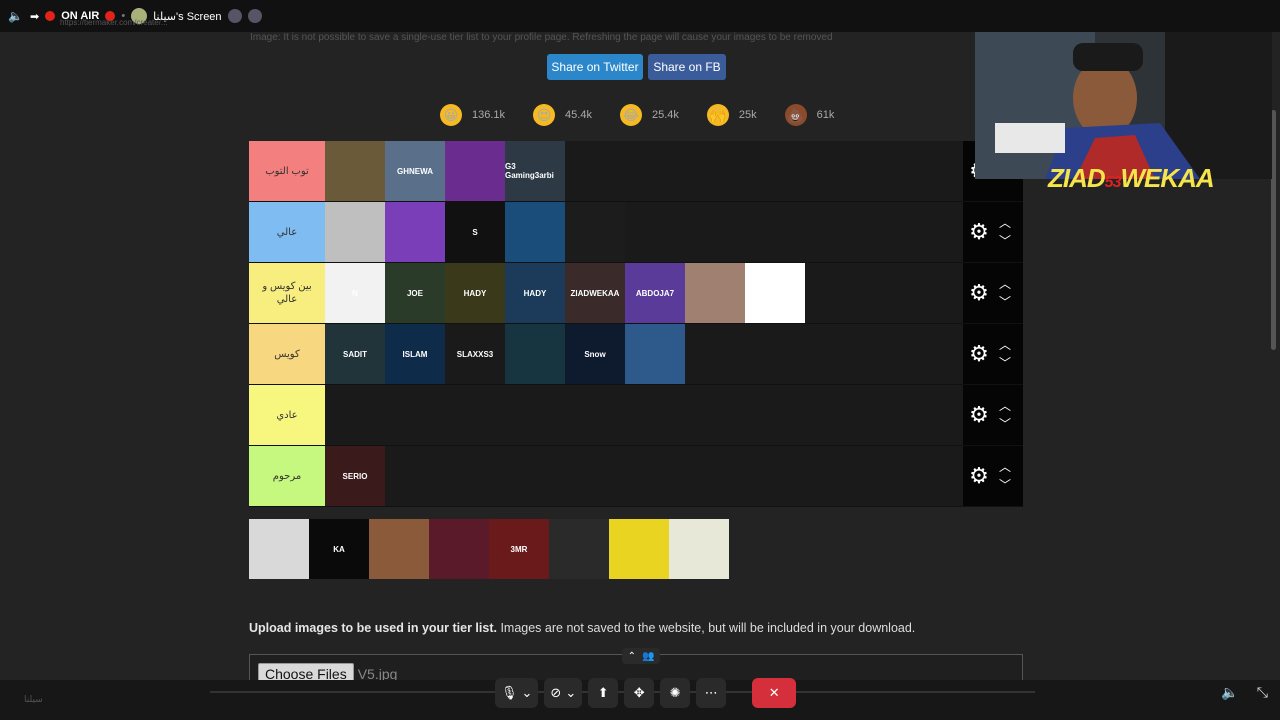 Image resolution: width=1280 pixels, height=720 pixels. I want to click on chevron-down-icon: ⌄, so click(527, 693).